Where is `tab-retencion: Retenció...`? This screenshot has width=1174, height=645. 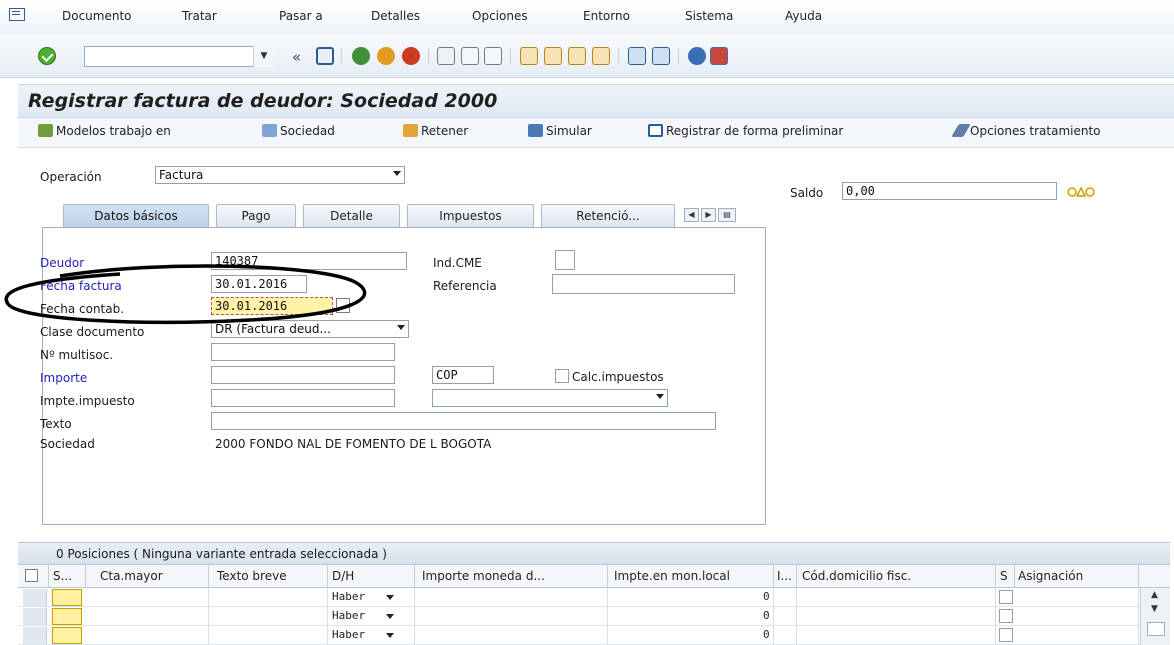 tab-retencion: Retenció... is located at coordinates (608, 215).